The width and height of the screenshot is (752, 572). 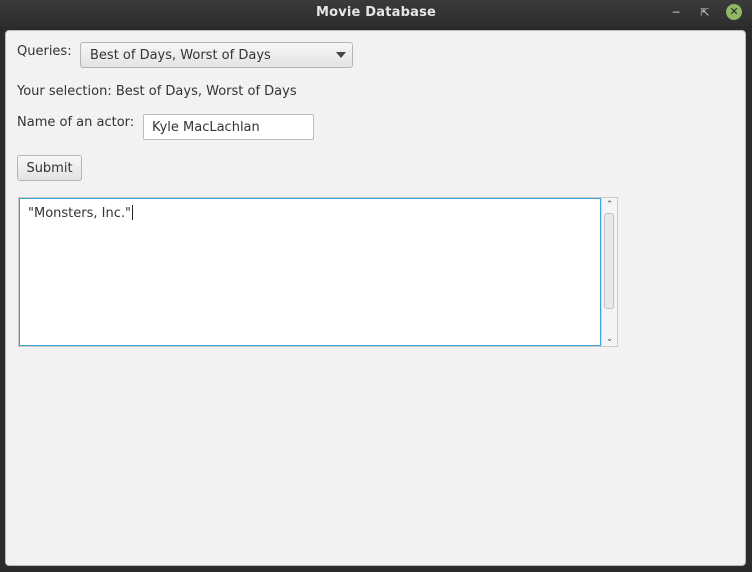 I want to click on queries-label: Queries:, so click(x=44, y=51).